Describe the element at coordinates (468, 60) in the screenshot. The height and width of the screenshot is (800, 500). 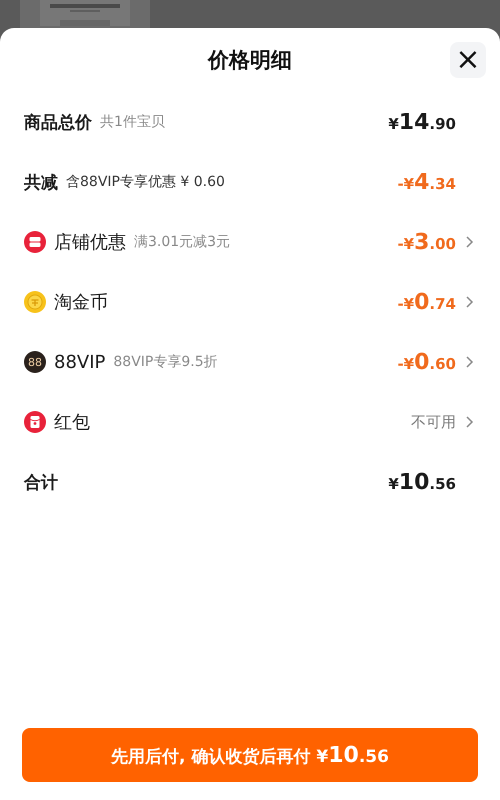
I see `close-button: ×` at that location.